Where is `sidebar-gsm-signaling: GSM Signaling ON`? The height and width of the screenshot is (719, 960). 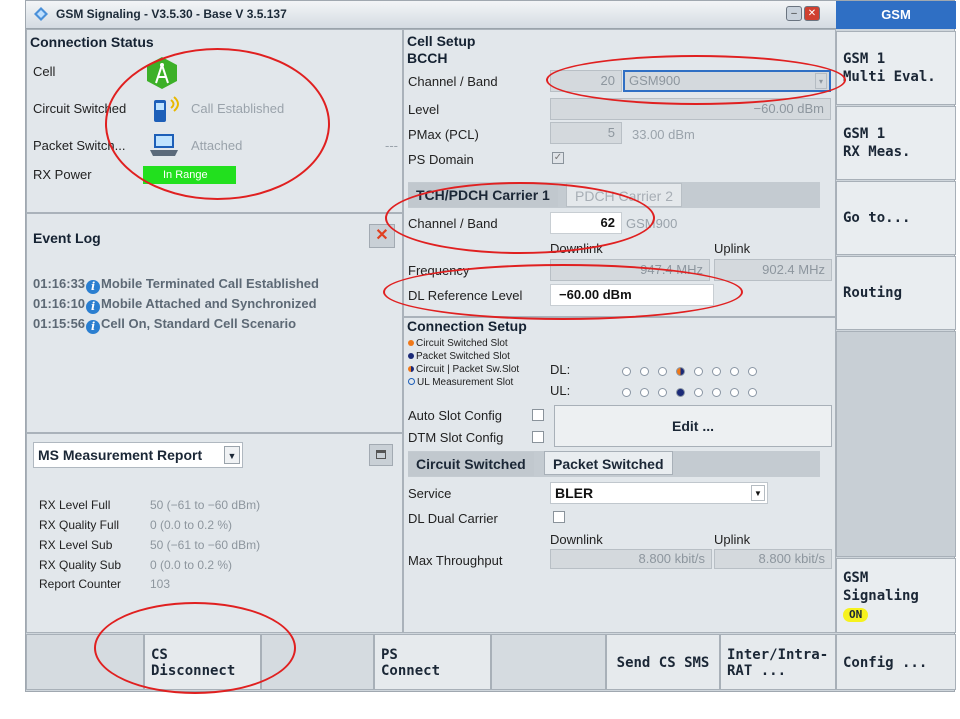 sidebar-gsm-signaling: GSM Signaling ON is located at coordinates (896, 595).